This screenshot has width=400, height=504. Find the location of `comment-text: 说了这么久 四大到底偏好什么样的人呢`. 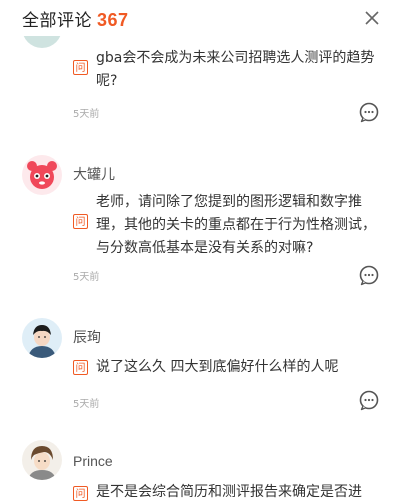

comment-text: 说了这么久 四大到底偏好什么样的人呢 is located at coordinates (217, 367).